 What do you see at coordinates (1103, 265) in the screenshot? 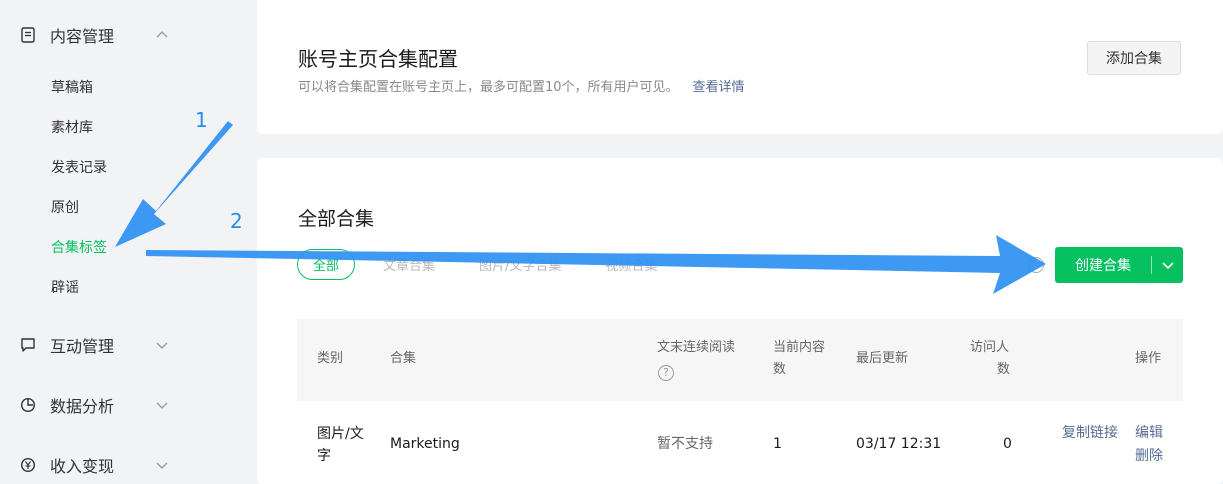
I see `create-collection-label: 创建合集` at bounding box center [1103, 265].